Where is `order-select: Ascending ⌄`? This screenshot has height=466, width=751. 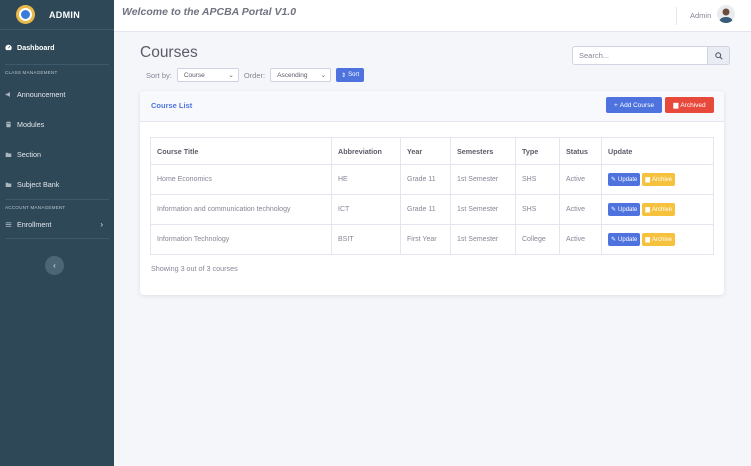
order-select: Ascending ⌄ is located at coordinates (301, 75).